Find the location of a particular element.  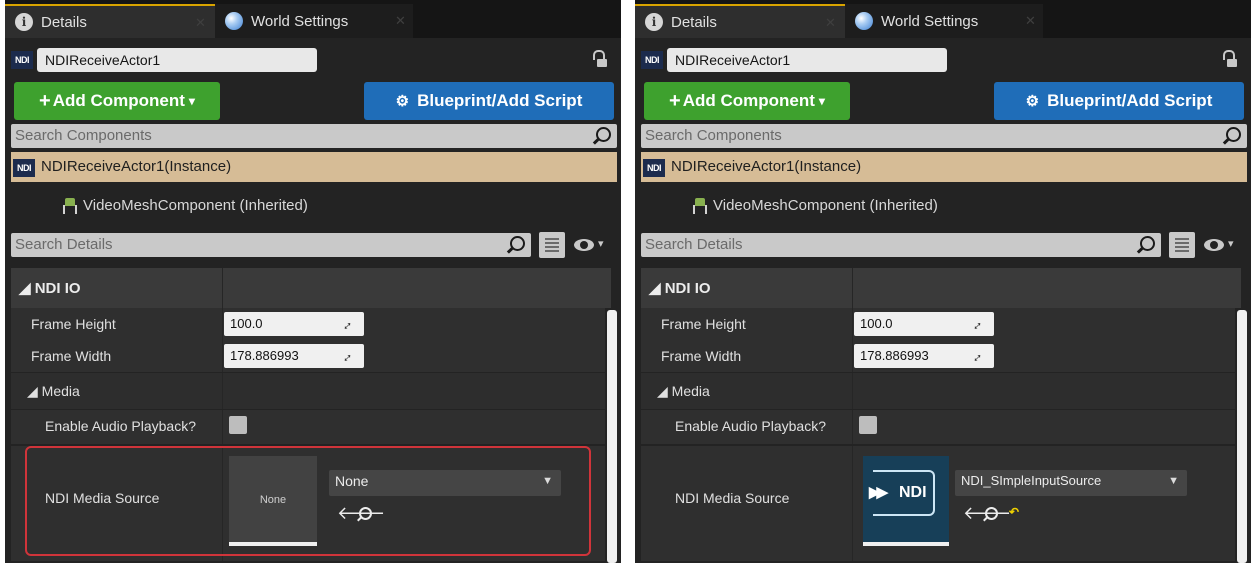

reset-to-default-icon: ↶ is located at coordinates (1014, 512).